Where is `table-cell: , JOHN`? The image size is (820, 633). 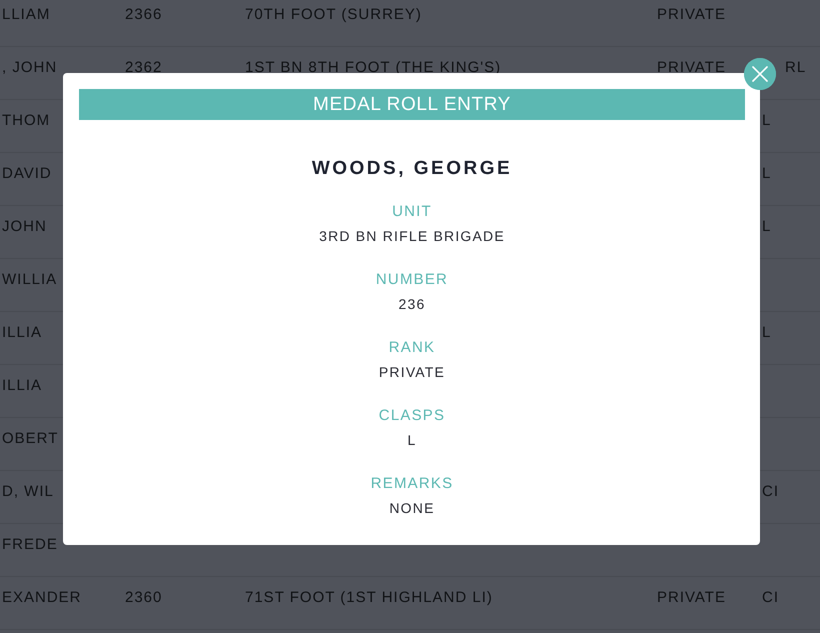
table-cell: , JOHN is located at coordinates (30, 67).